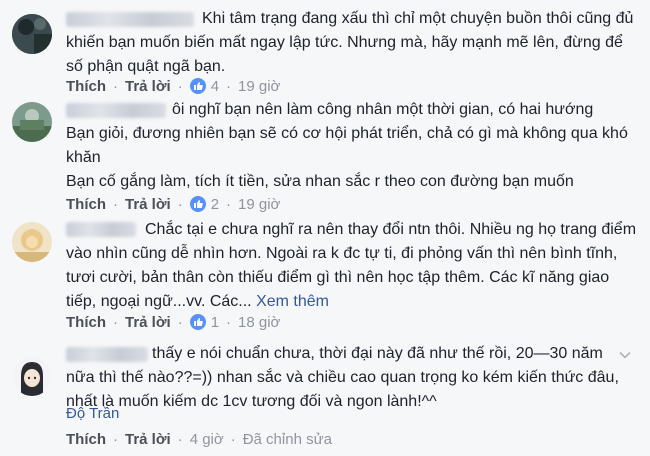  What do you see at coordinates (92, 413) in the screenshot?
I see `author-name: Độ Trần` at bounding box center [92, 413].